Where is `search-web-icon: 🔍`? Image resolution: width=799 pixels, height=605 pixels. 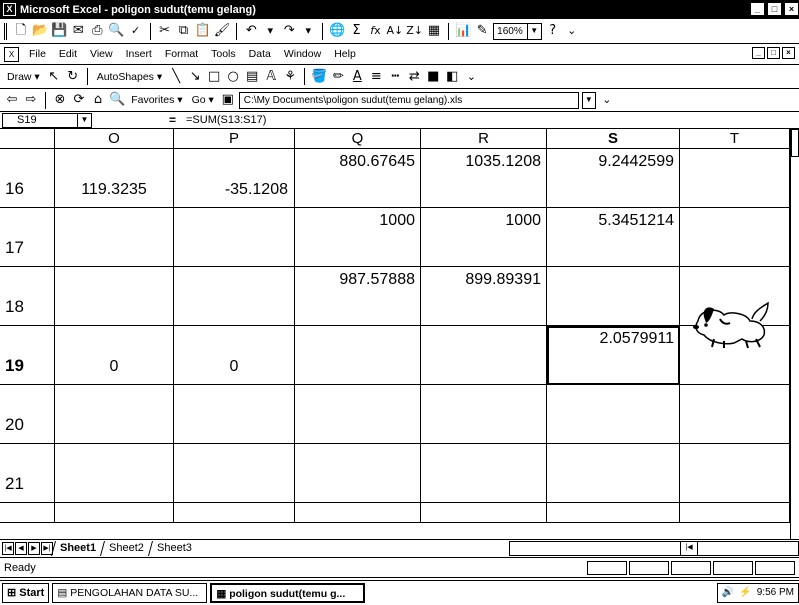
search-web-icon: 🔍 is located at coordinates (117, 100).